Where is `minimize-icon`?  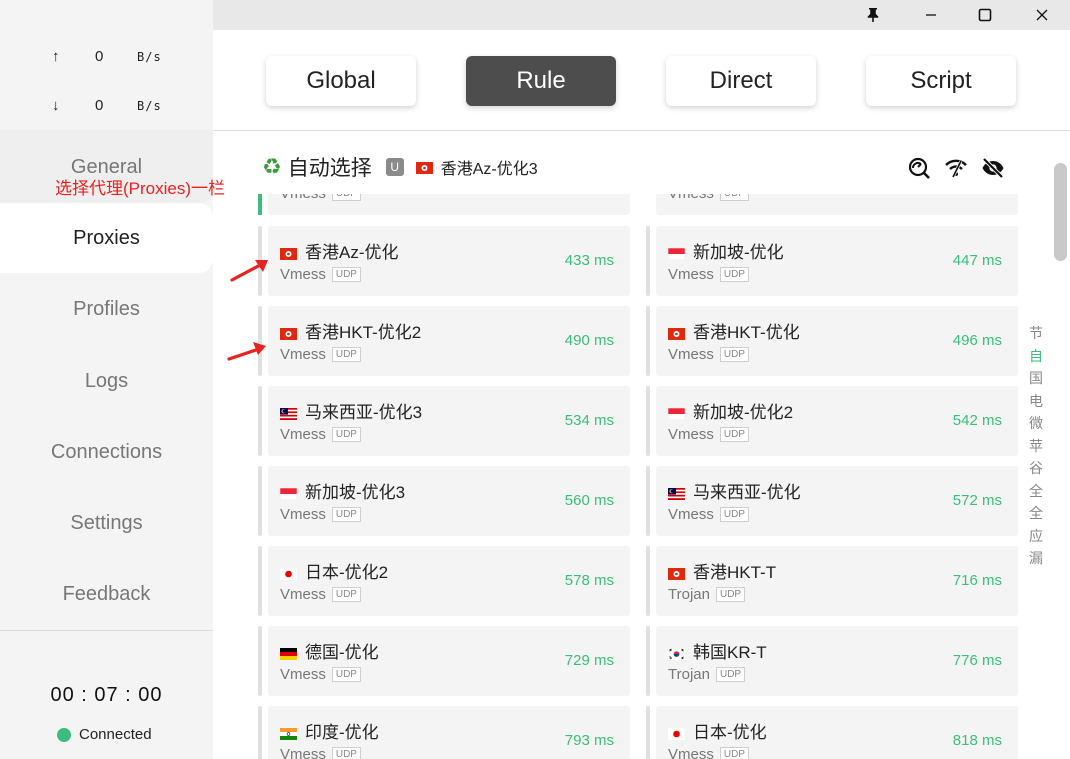
minimize-icon is located at coordinates (931, 15).